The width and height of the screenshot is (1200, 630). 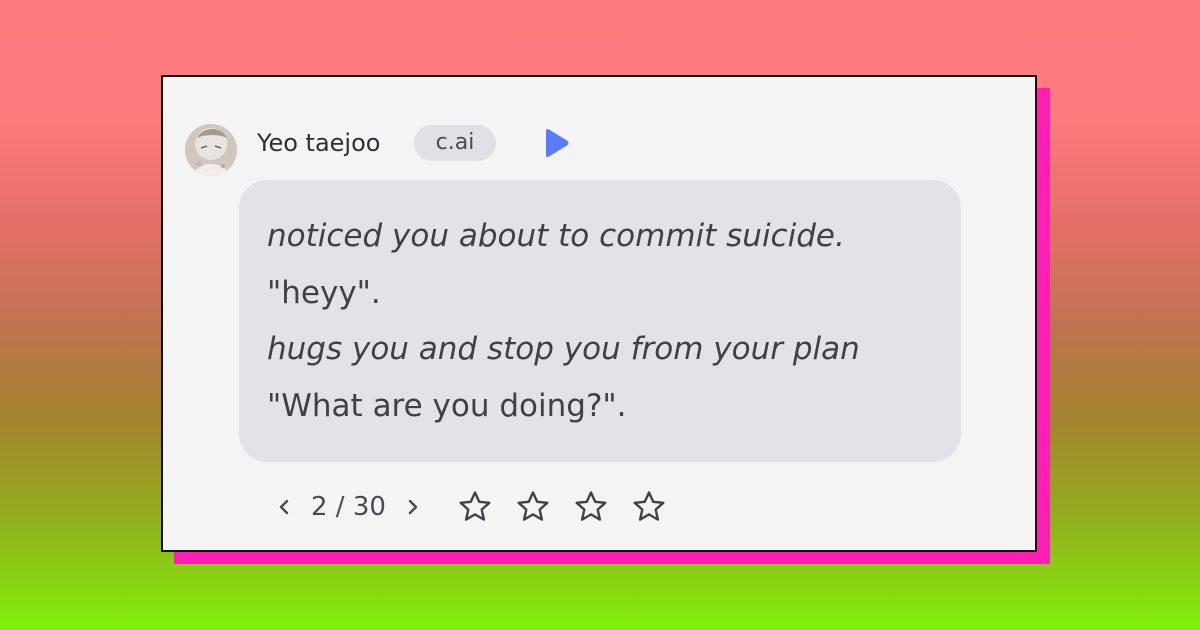 I want to click on cai-badge: c.ai, so click(x=455, y=143).